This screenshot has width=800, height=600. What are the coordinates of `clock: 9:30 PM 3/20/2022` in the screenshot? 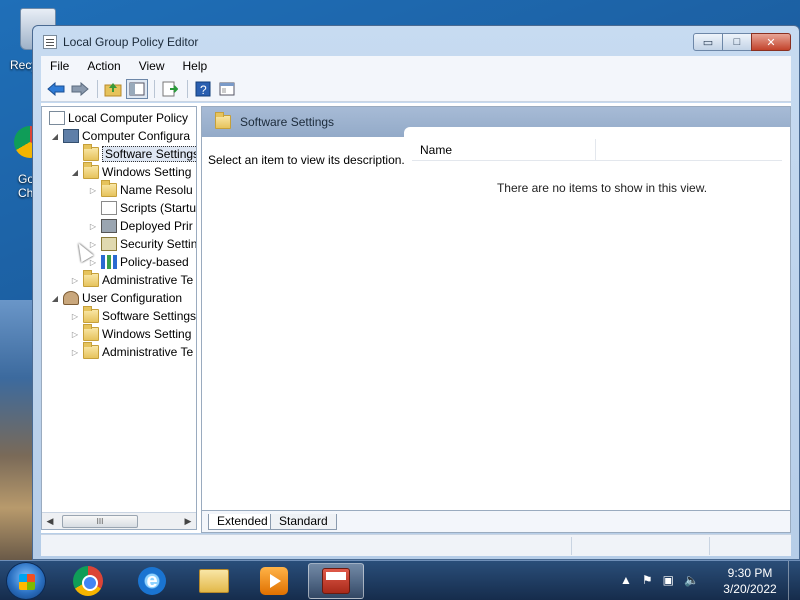 It's located at (750, 581).